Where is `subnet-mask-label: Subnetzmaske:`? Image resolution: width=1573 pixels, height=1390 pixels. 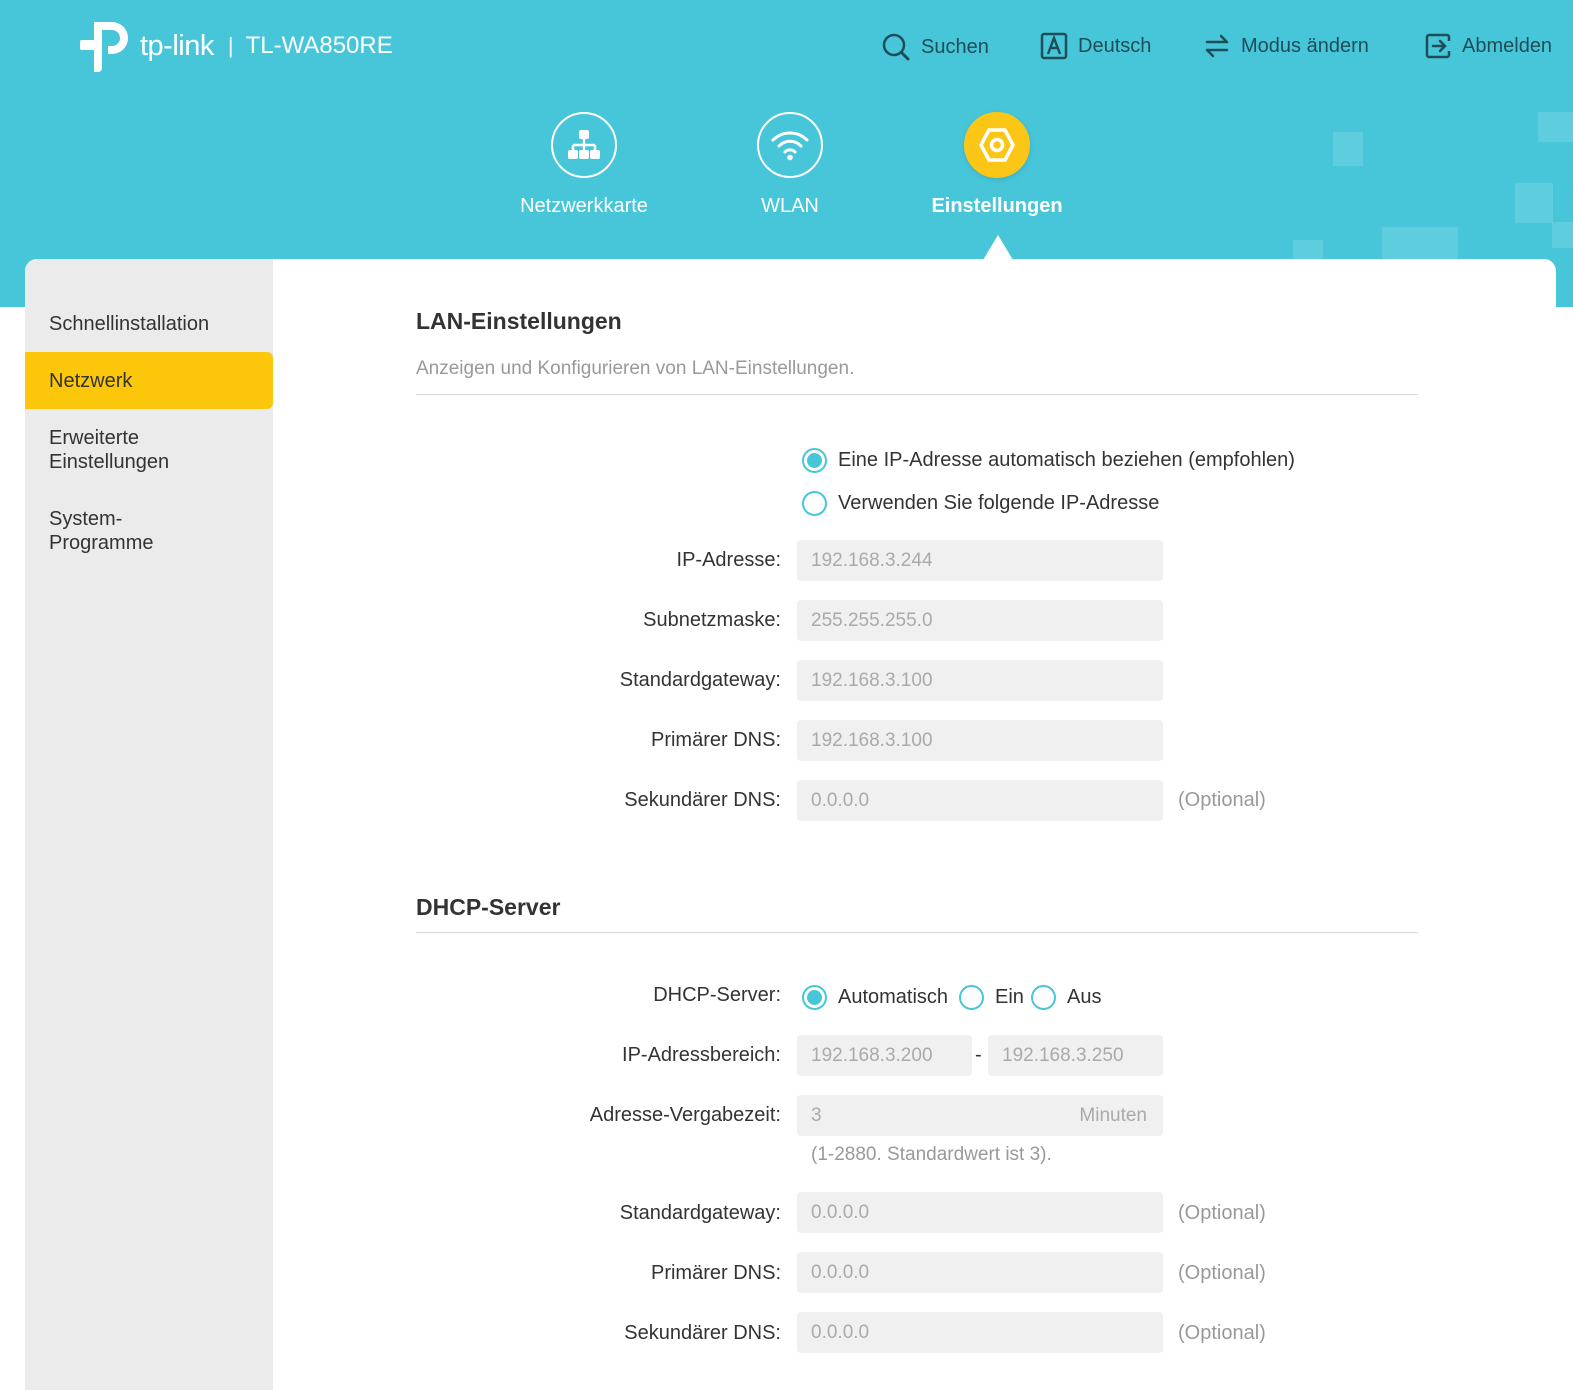 subnet-mask-label: Subnetzmaske: is located at coordinates (712, 620).